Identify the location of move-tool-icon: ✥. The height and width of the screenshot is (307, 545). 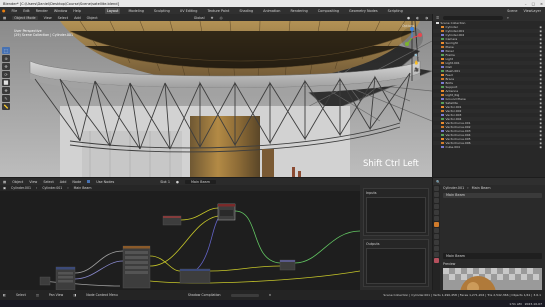
(6, 66).